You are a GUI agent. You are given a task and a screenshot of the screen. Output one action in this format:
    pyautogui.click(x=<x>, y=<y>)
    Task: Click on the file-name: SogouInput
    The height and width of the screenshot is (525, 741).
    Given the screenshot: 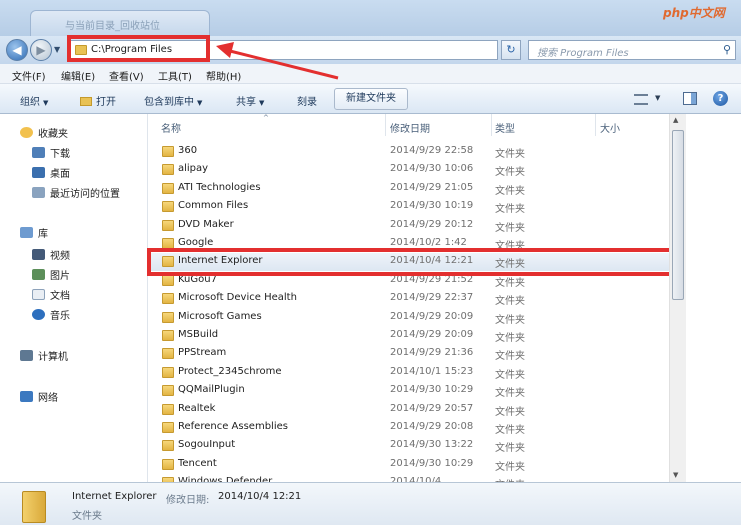 What is the action you would take?
    pyautogui.click(x=206, y=444)
    